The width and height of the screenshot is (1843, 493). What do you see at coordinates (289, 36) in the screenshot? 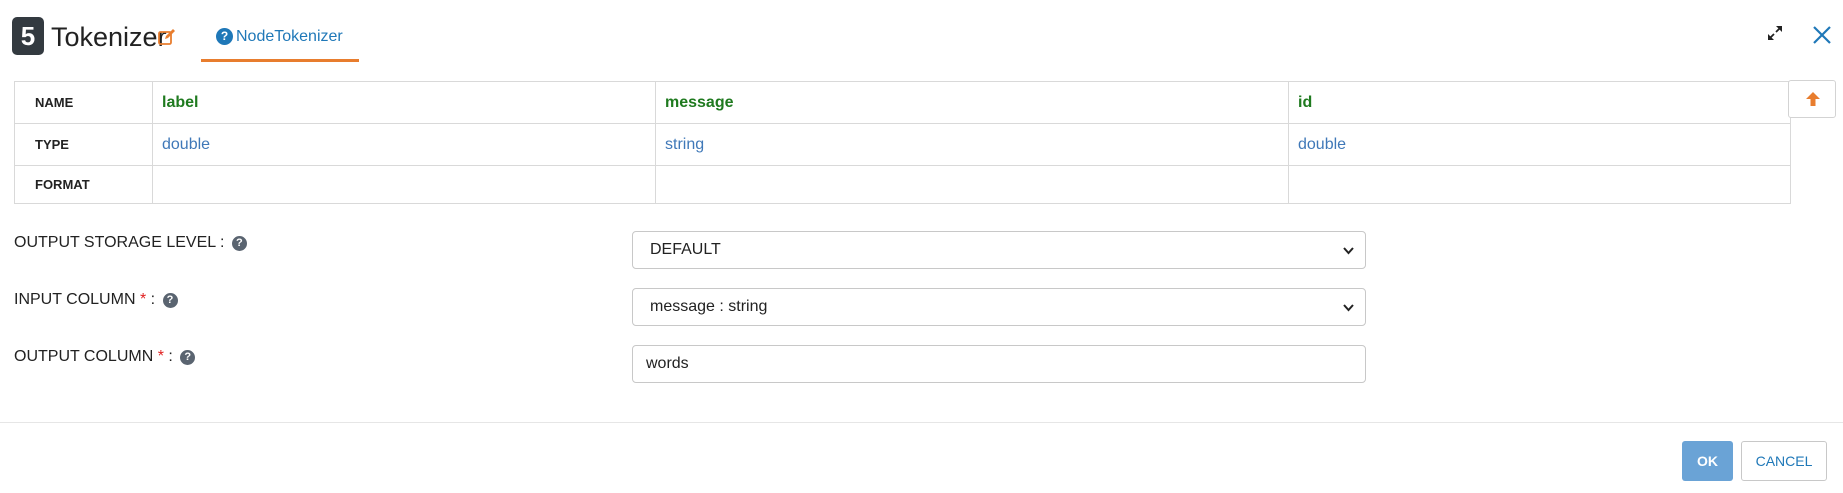
I see `tab-label: NodeTokenizer` at bounding box center [289, 36].